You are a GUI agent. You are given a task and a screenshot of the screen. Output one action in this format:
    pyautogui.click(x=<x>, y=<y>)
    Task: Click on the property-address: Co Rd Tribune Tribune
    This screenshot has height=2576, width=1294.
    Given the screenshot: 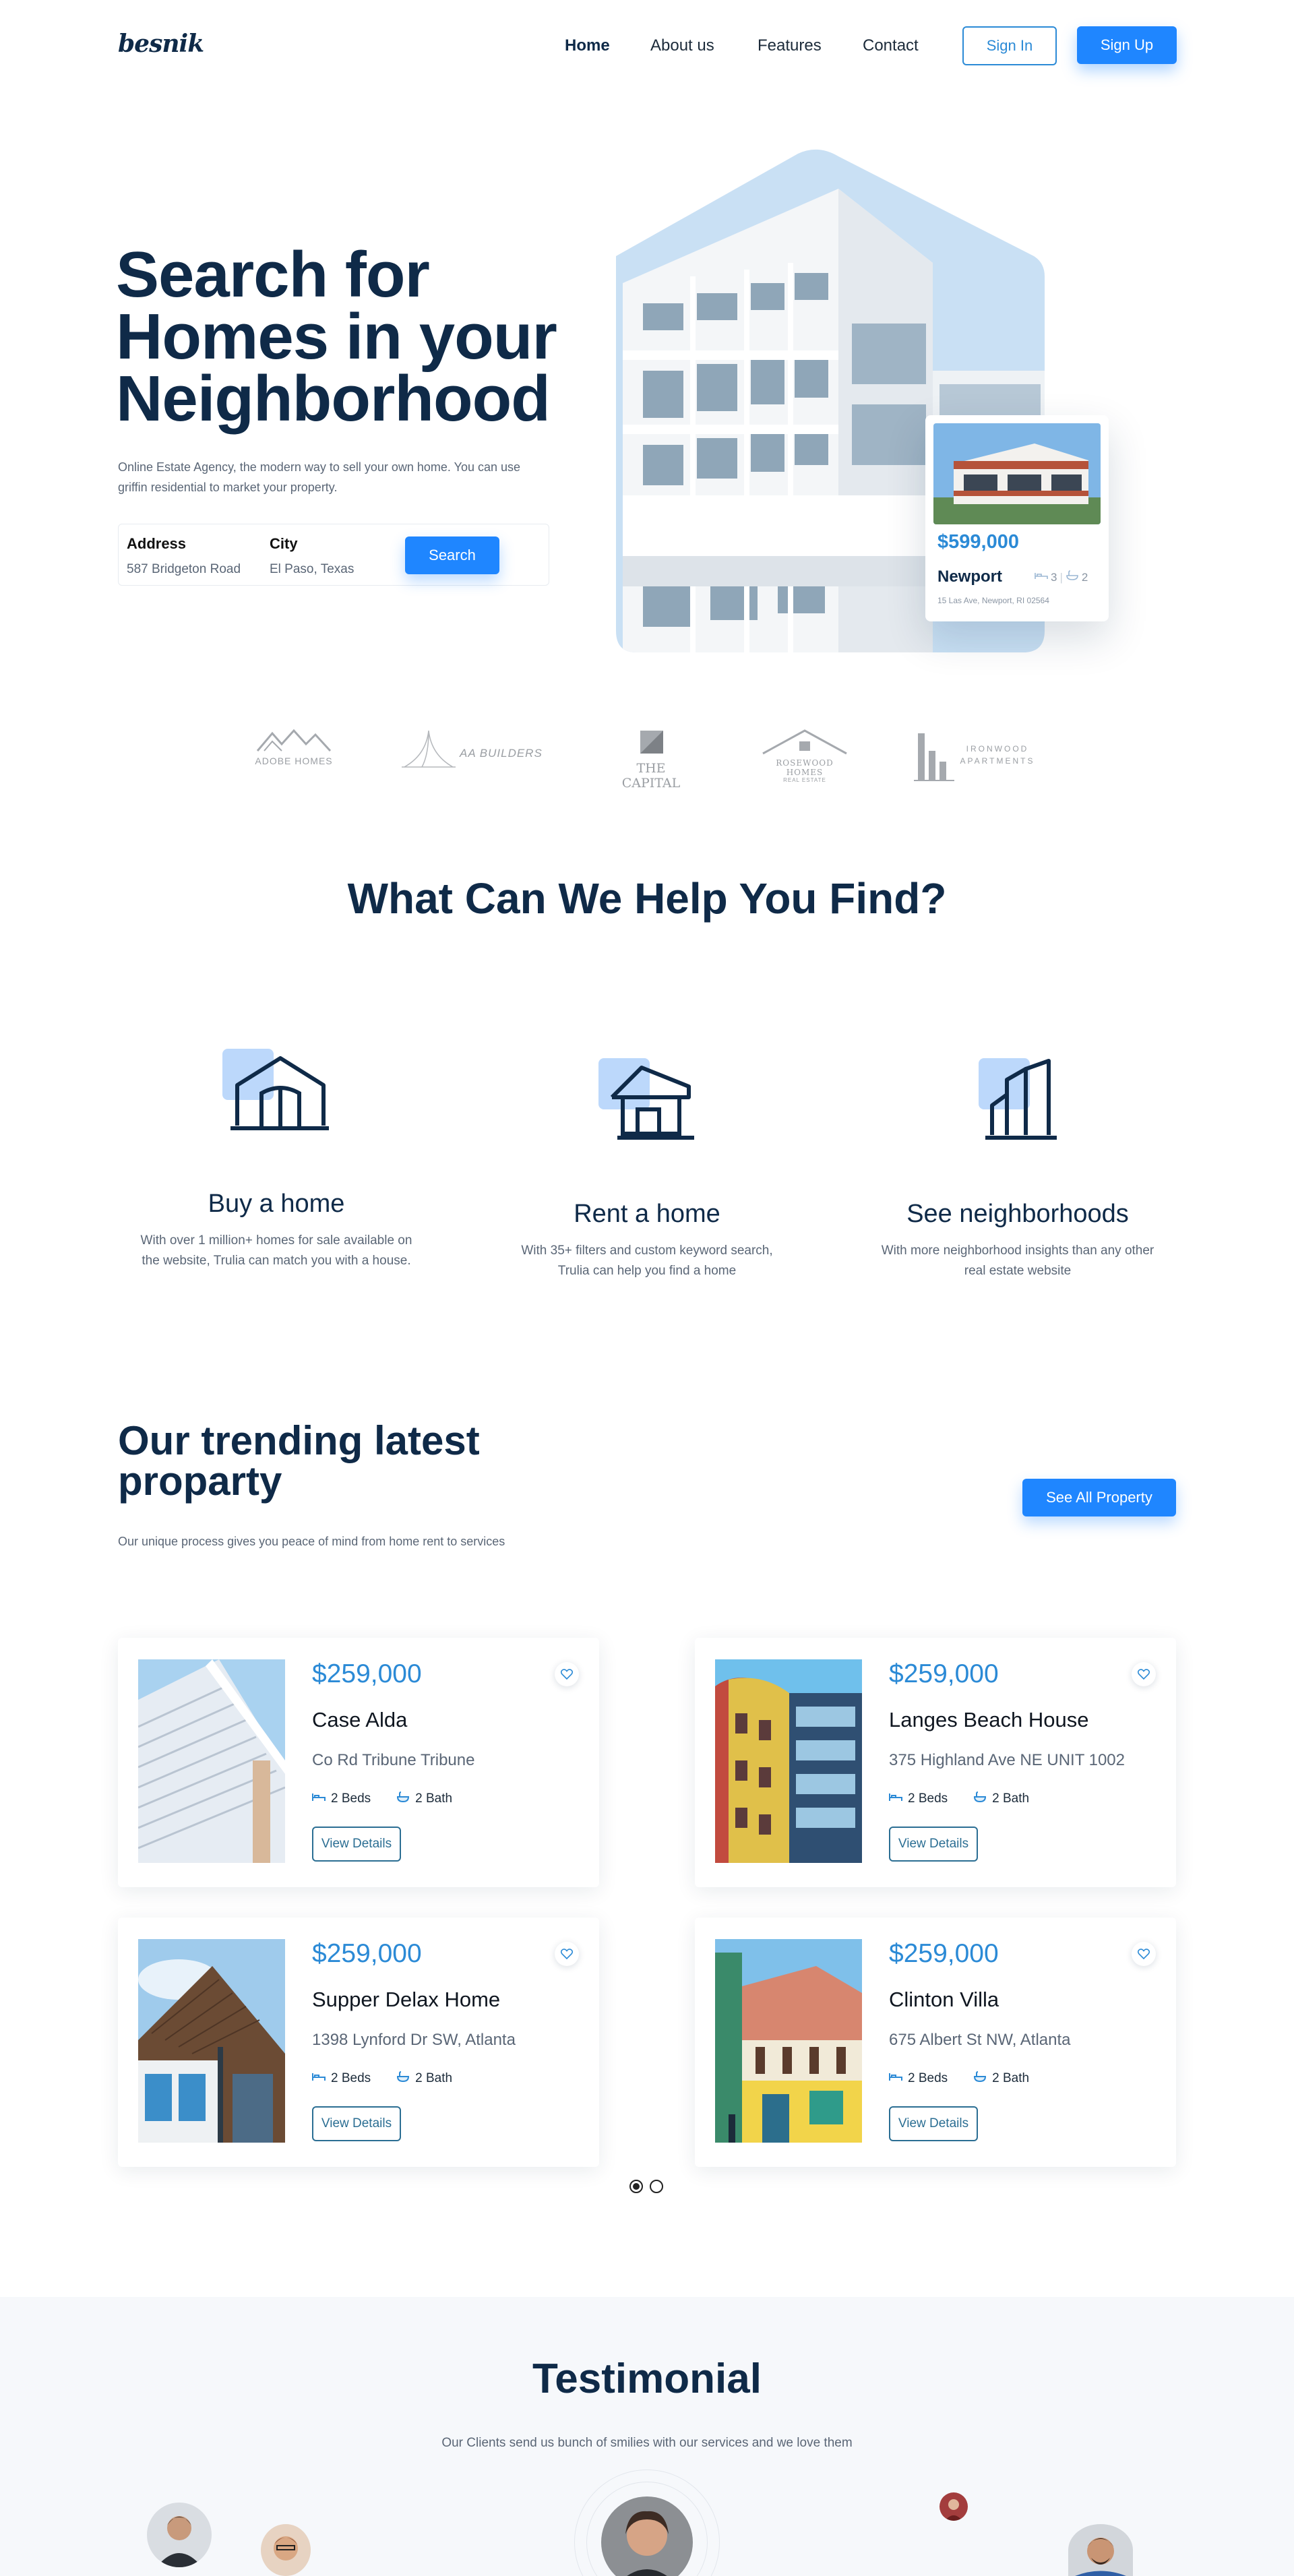 What is the action you would take?
    pyautogui.click(x=393, y=1760)
    